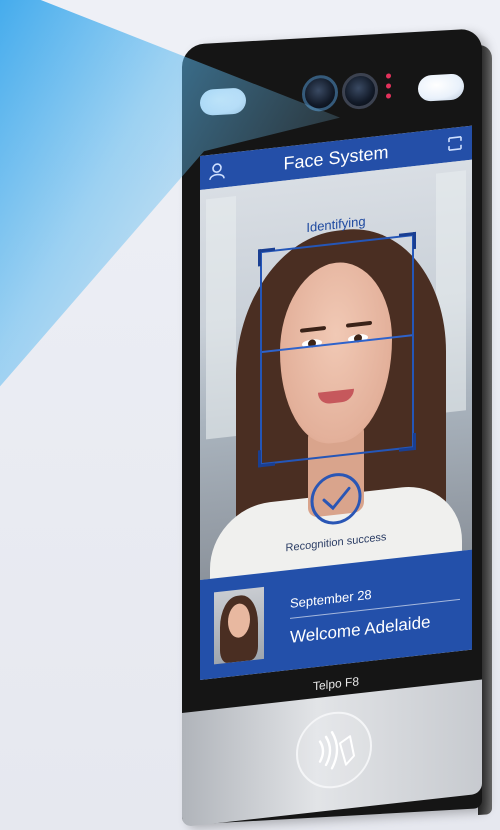  Describe the element at coordinates (223, 101) in the screenshot. I see `ir-light-left` at that location.